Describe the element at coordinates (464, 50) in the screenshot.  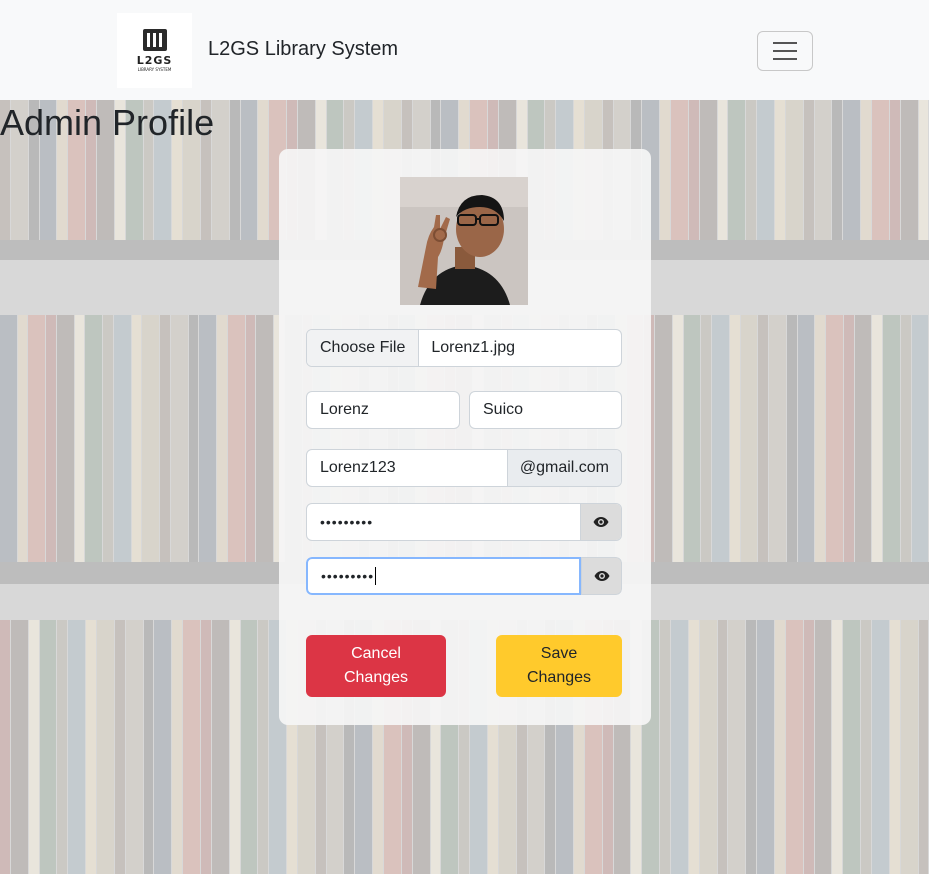
I see `navbar: L2GS LIBRARY SYSTEM L2GS Library System` at that location.